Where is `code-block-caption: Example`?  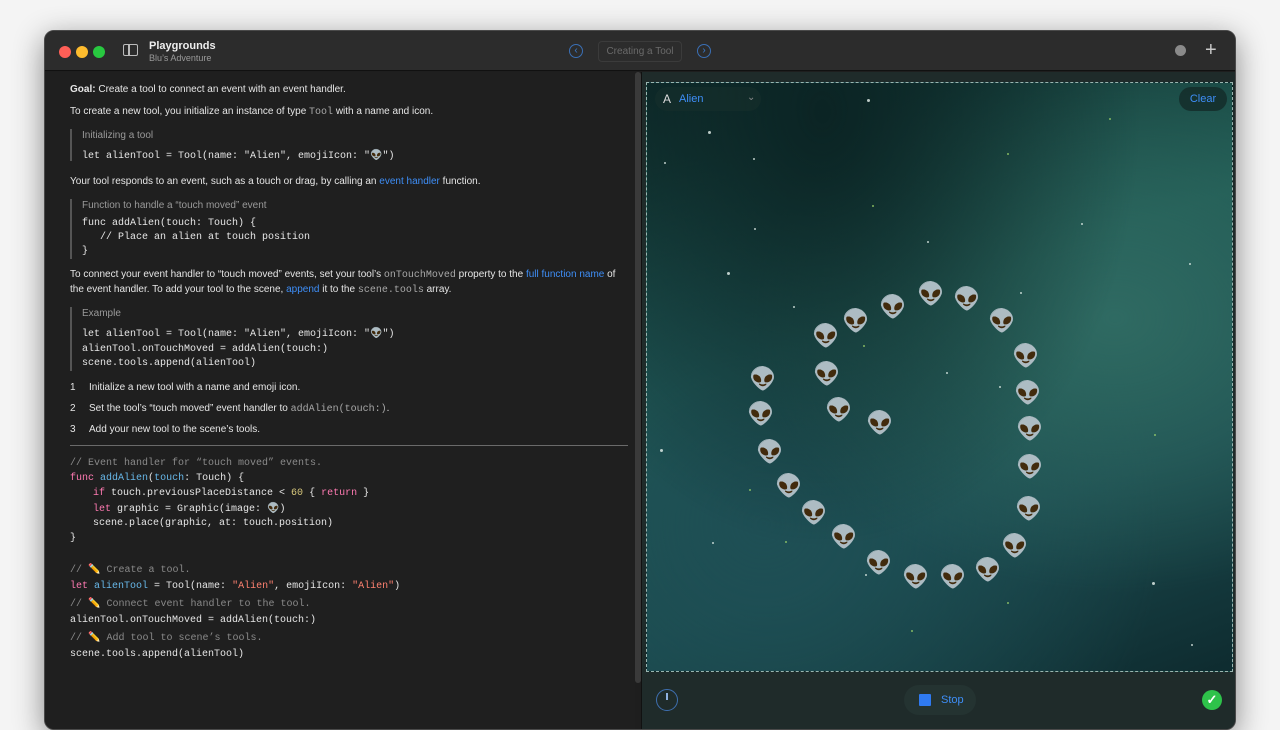
code-block-caption: Example is located at coordinates (101, 313).